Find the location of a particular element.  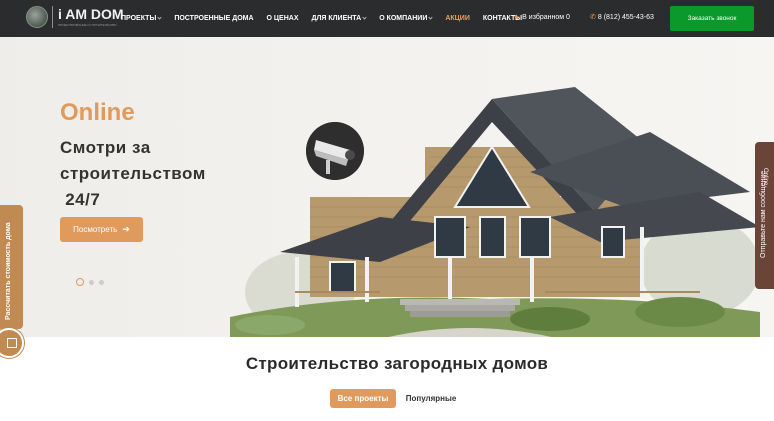

logo: i AM DOM ПРОЕКТИРОВАНИЕ И СТРОИТЕЛЬСТВО is located at coordinates (75, 17).